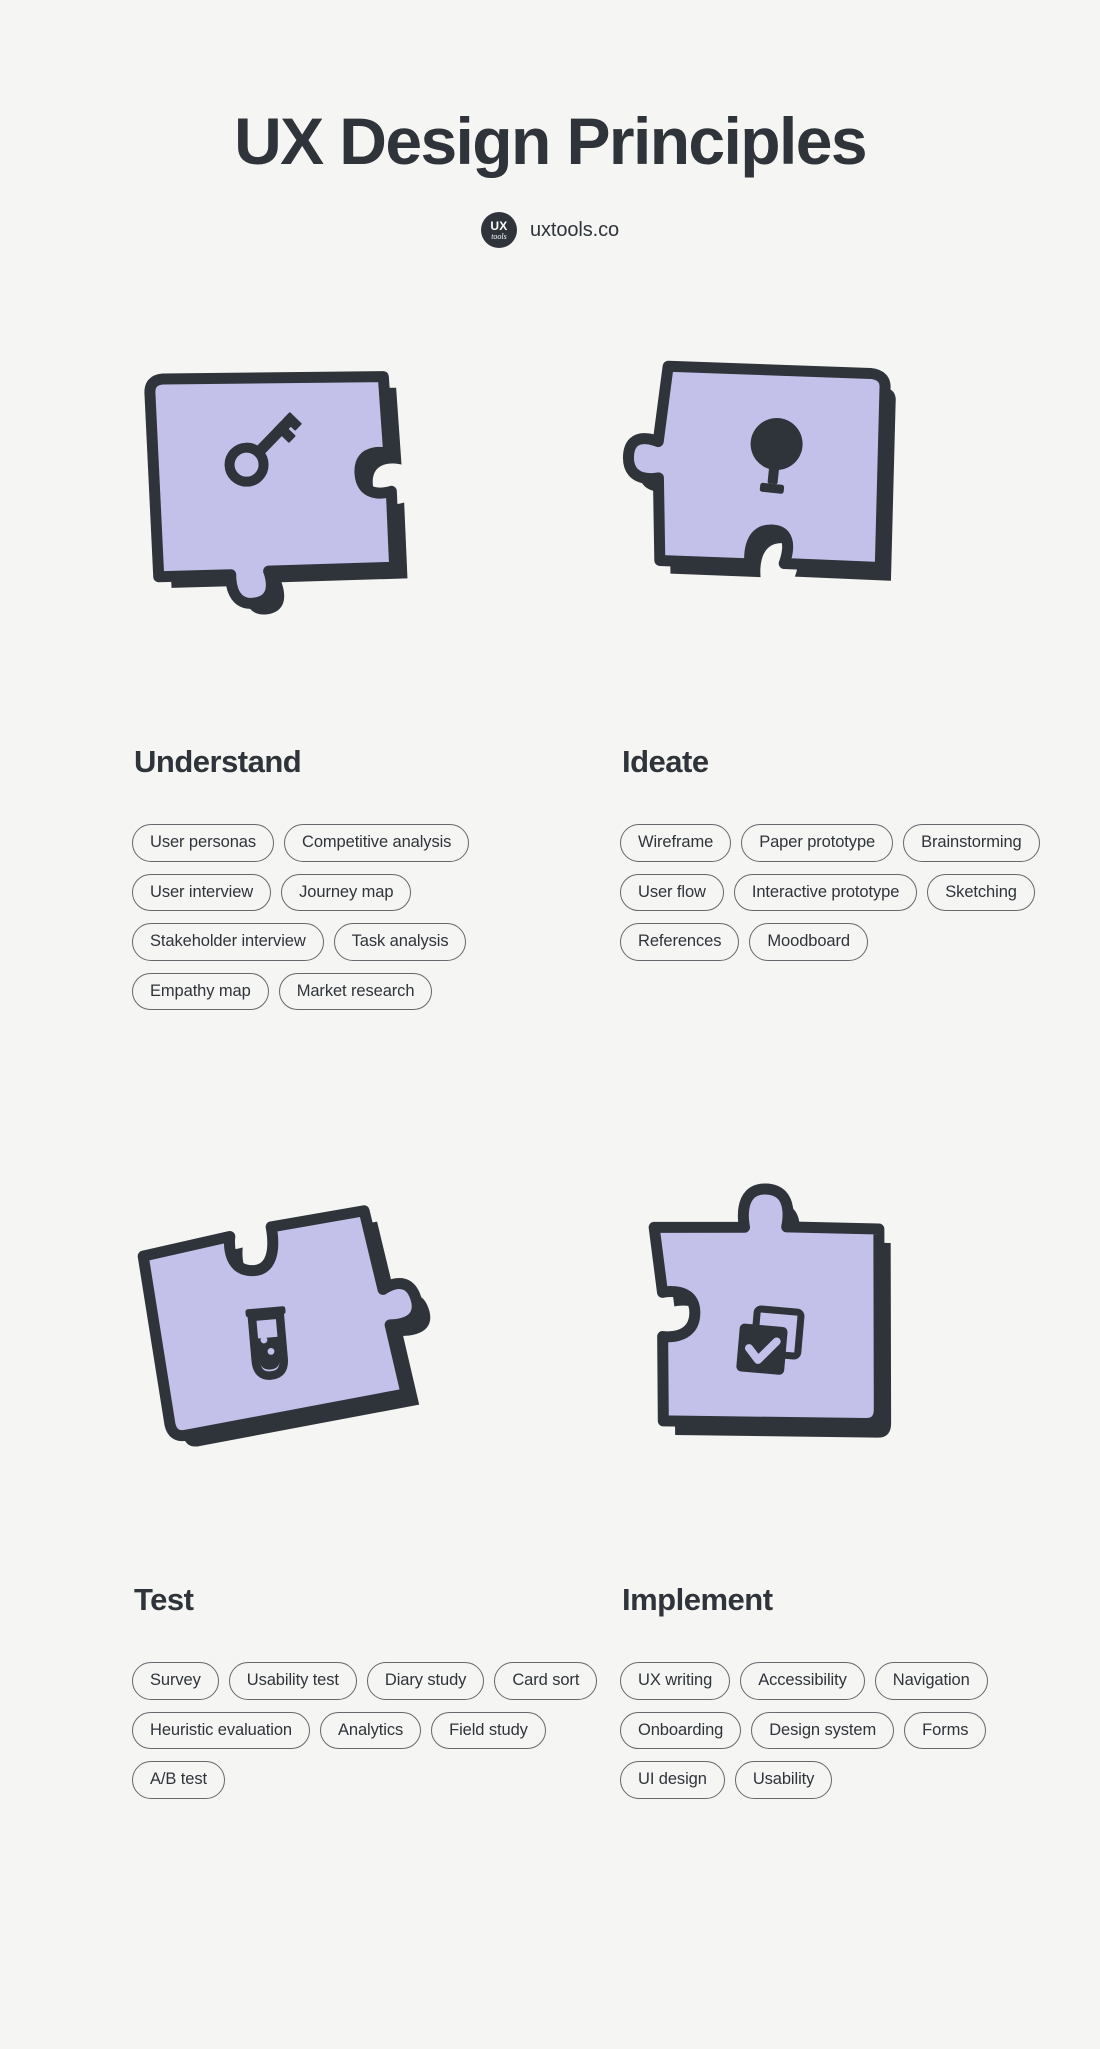  I want to click on tag-item: Design system, so click(823, 1730).